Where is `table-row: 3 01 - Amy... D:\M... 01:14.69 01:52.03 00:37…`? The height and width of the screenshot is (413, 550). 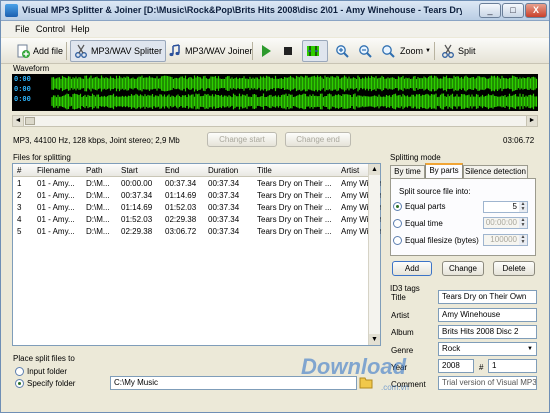 table-row: 3 01 - Amy... D:\M... 01:14.69 01:52.03 00:37… is located at coordinates (197, 208).